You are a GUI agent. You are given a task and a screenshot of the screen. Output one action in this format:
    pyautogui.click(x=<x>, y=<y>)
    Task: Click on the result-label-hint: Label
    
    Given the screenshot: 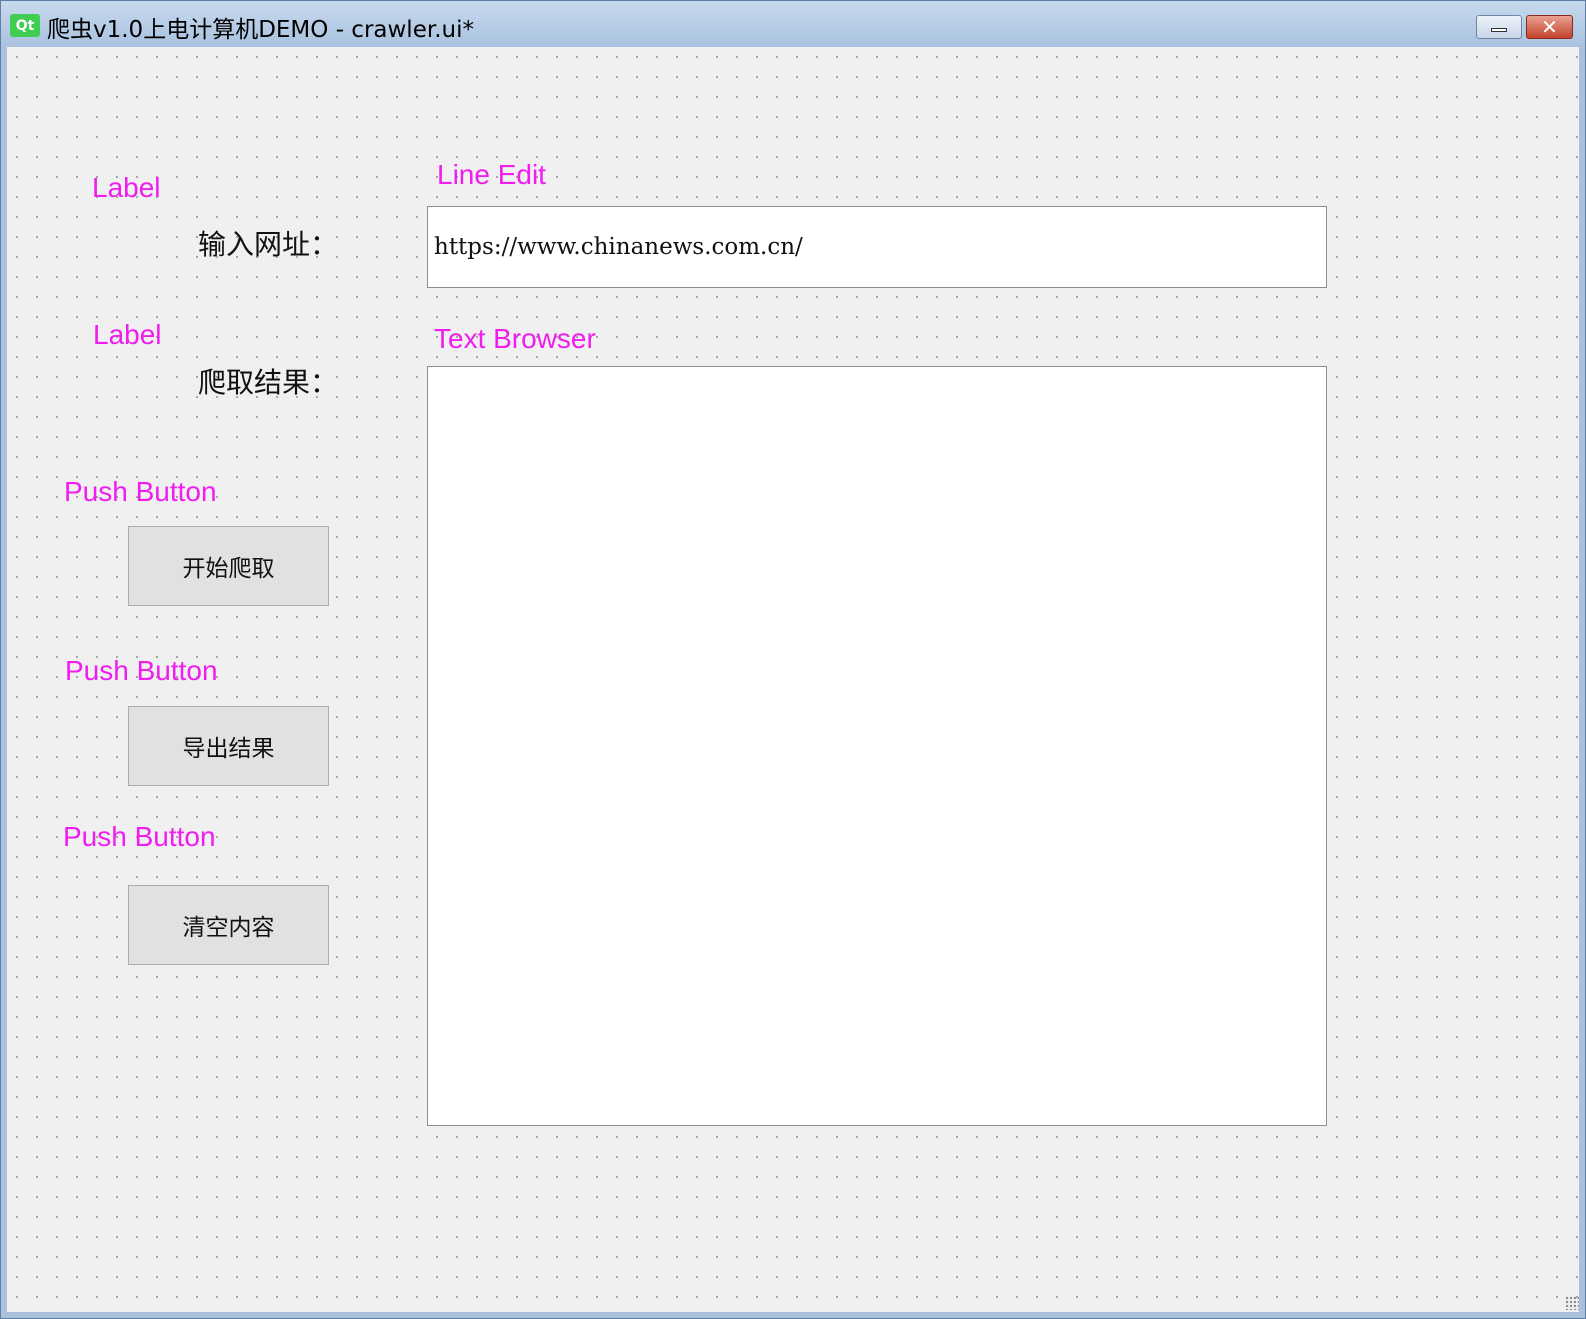 What is the action you would take?
    pyautogui.click(x=127, y=334)
    